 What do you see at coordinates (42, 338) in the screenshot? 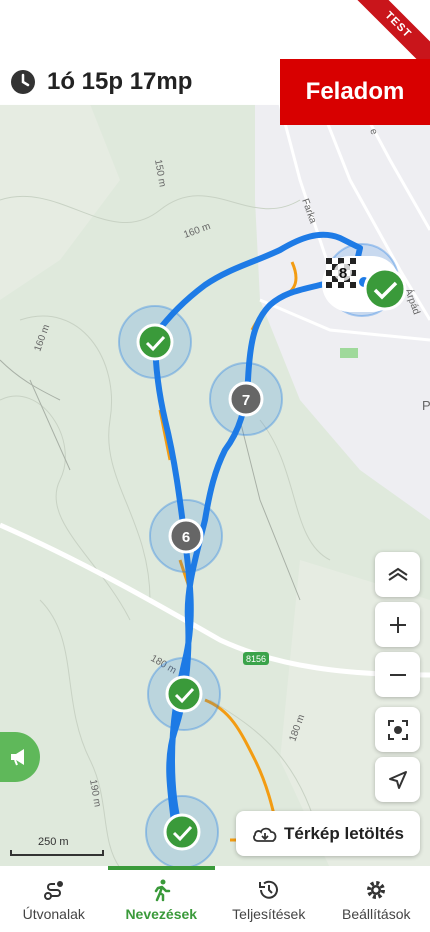
I see `label-160m-b: 160 m` at bounding box center [42, 338].